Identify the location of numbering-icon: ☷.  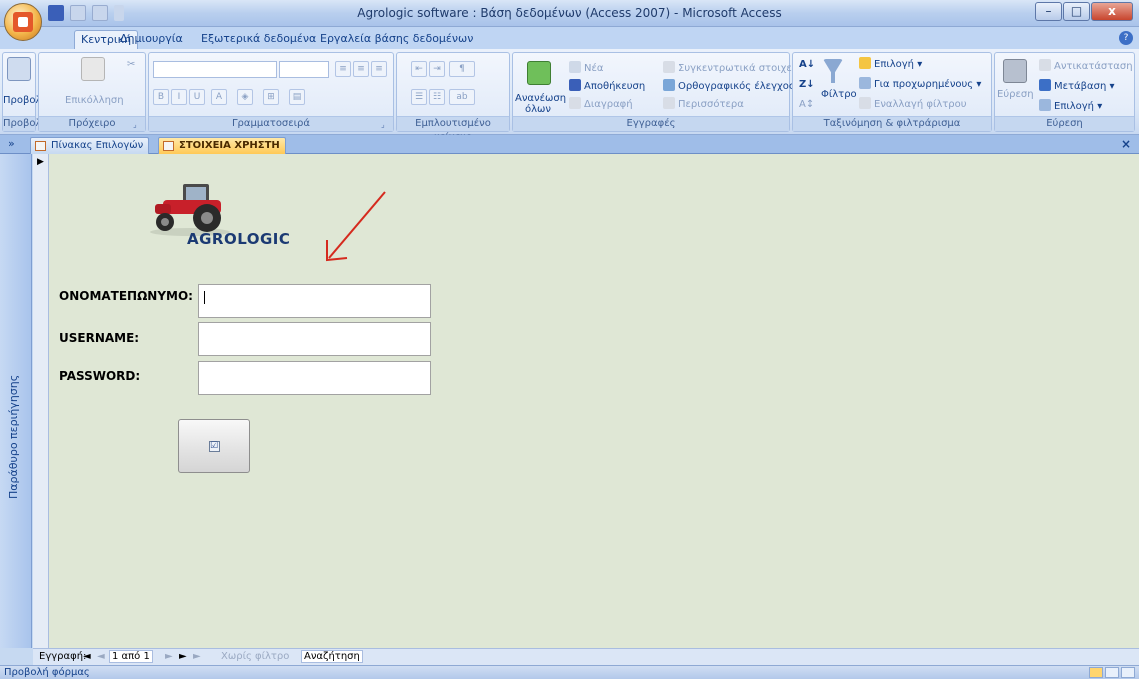
(437, 97).